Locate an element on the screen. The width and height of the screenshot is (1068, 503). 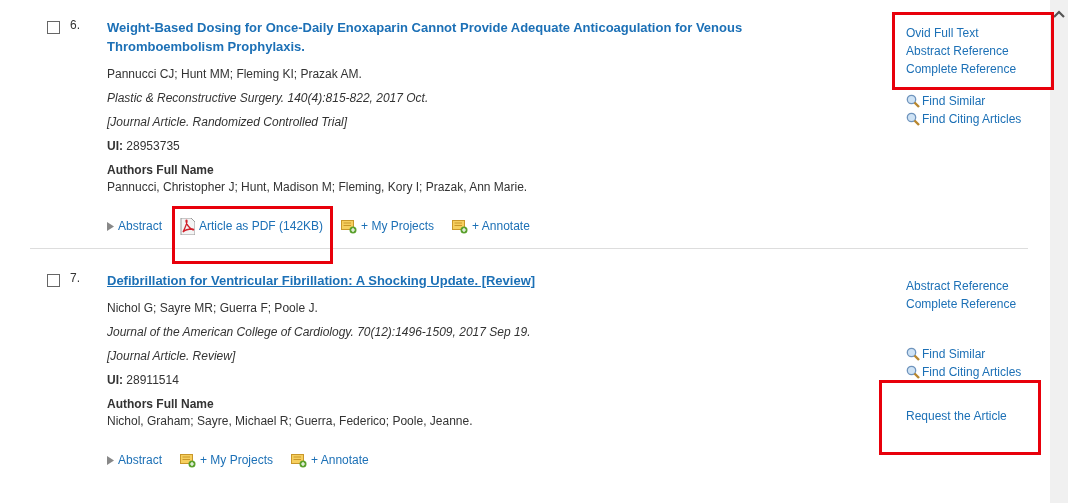
publication-type: [Journal Article. Randomized Controlled Trial] is located at coordinates (228, 122).